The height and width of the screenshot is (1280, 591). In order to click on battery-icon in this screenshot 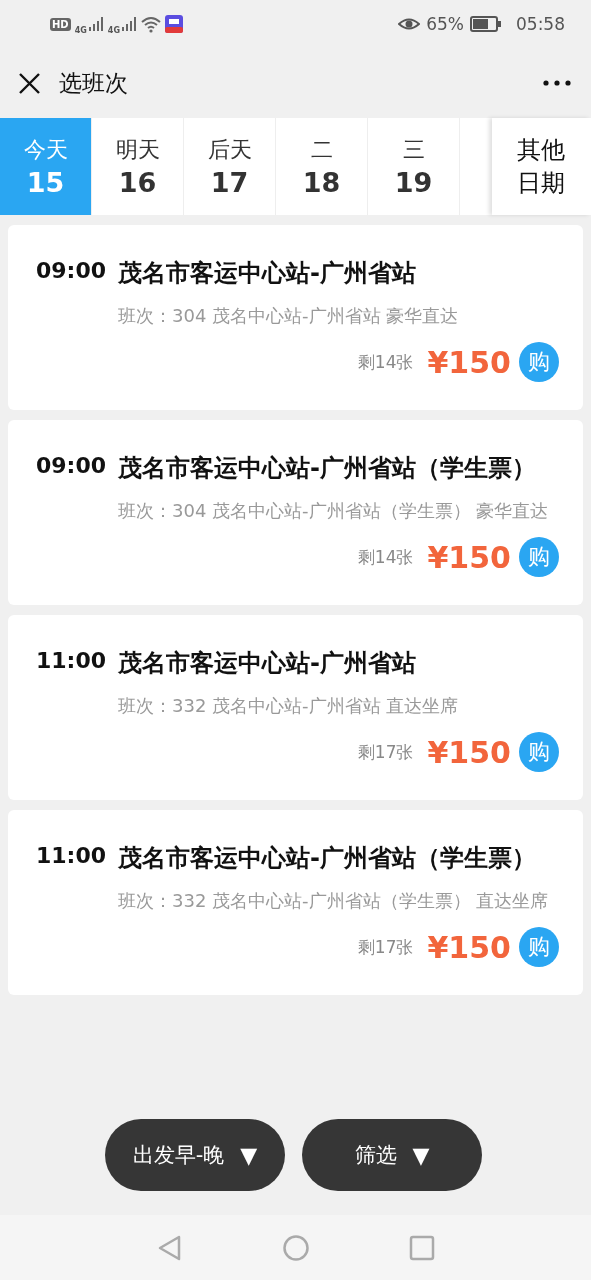, I will do `click(486, 24)`.